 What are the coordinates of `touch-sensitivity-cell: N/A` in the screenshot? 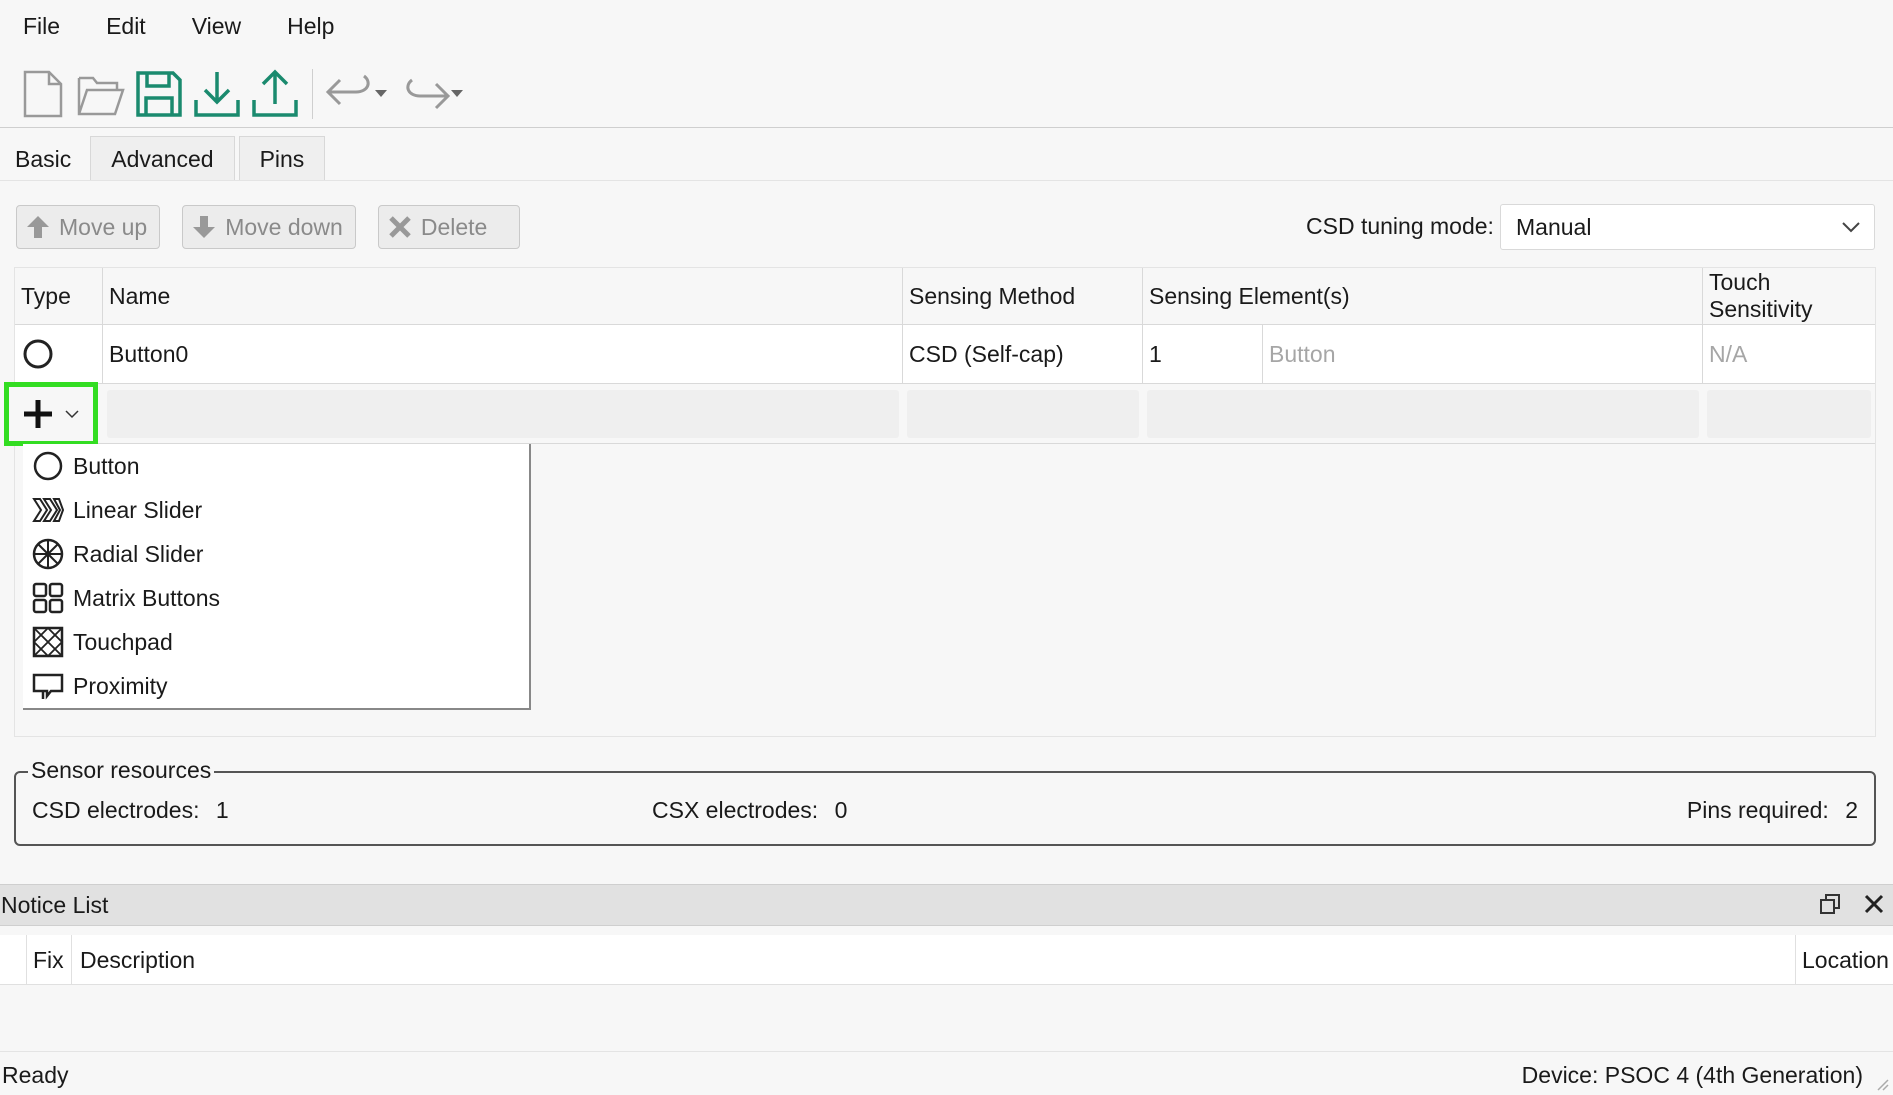 It's located at (1789, 354).